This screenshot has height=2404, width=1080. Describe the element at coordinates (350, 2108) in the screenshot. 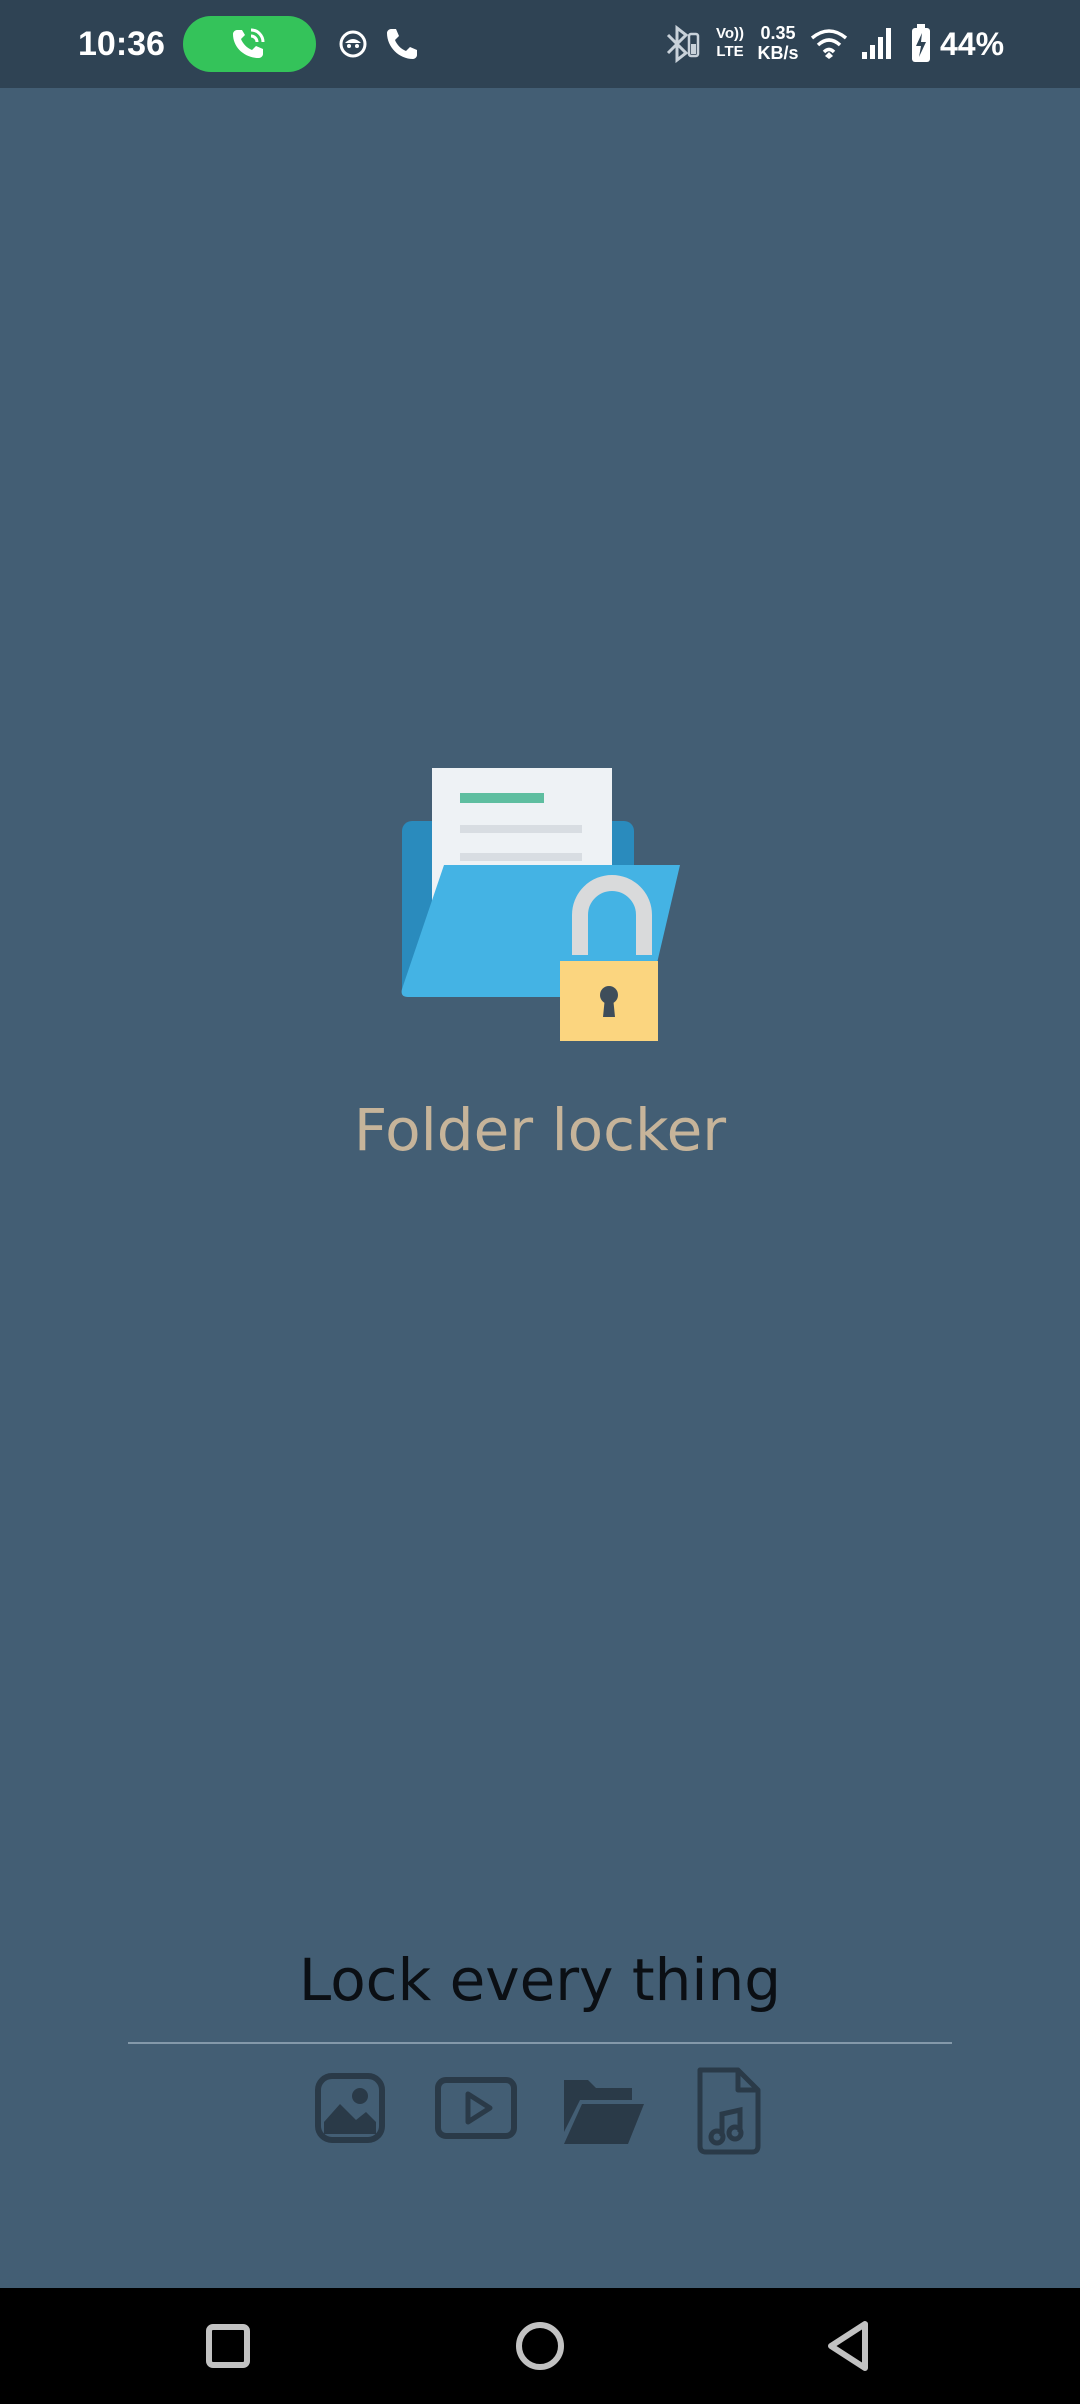

I see `image-icon` at that location.